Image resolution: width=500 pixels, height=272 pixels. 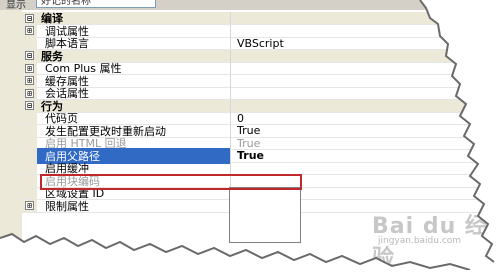 What do you see at coordinates (420, 241) in the screenshot?
I see `baidu-watermark-url: jingyan.baidu.com` at bounding box center [420, 241].